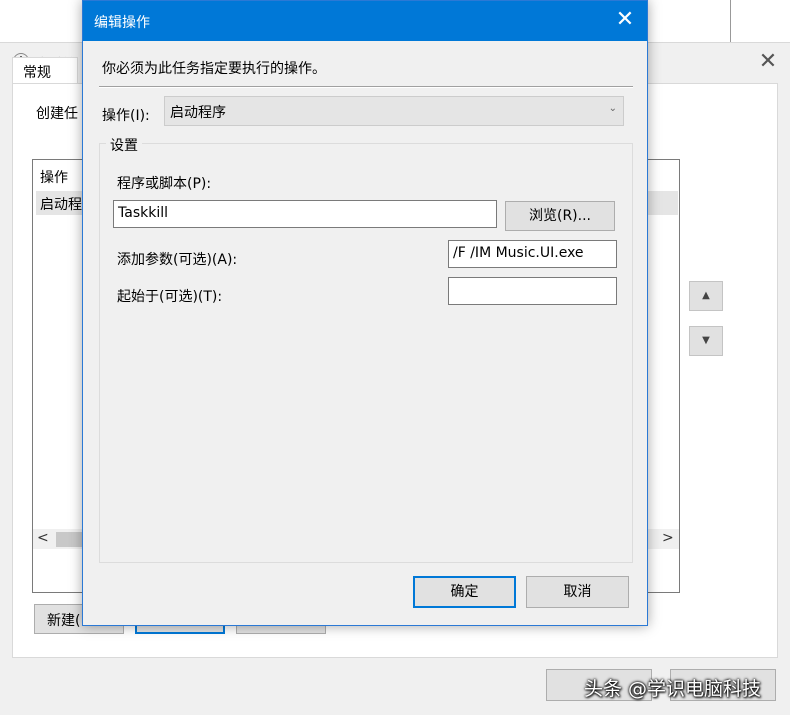  Describe the element at coordinates (706, 296) in the screenshot. I see `move-up-button: ▲` at that location.